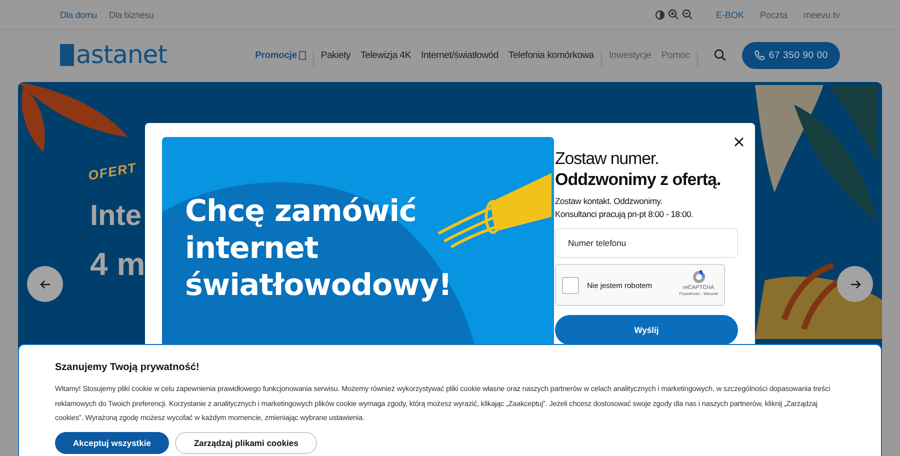 This screenshot has width=900, height=456. Describe the element at coordinates (646, 243) in the screenshot. I see `phone-number-field: Numer telefonu` at that location.